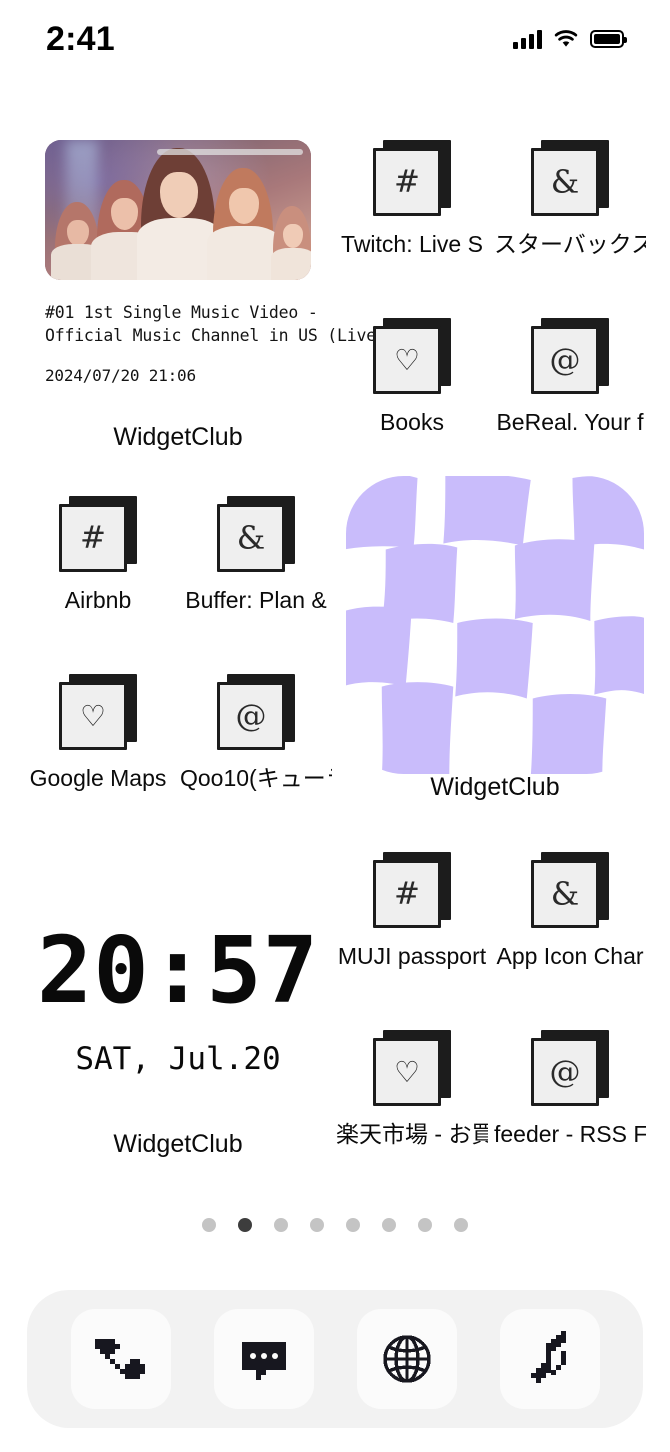 This screenshot has width=670, height=1452. Describe the element at coordinates (570, 422) in the screenshot. I see `app-label: BeReal. Your f` at that location.